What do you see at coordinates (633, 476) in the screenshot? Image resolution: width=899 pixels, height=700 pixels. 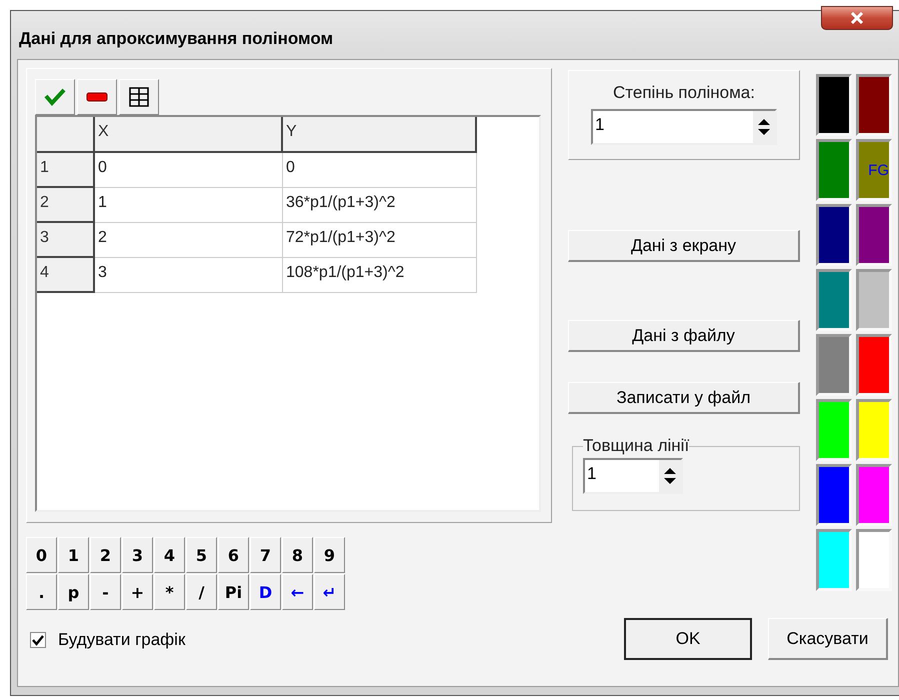 I see `line-width-spinbox: 1` at bounding box center [633, 476].